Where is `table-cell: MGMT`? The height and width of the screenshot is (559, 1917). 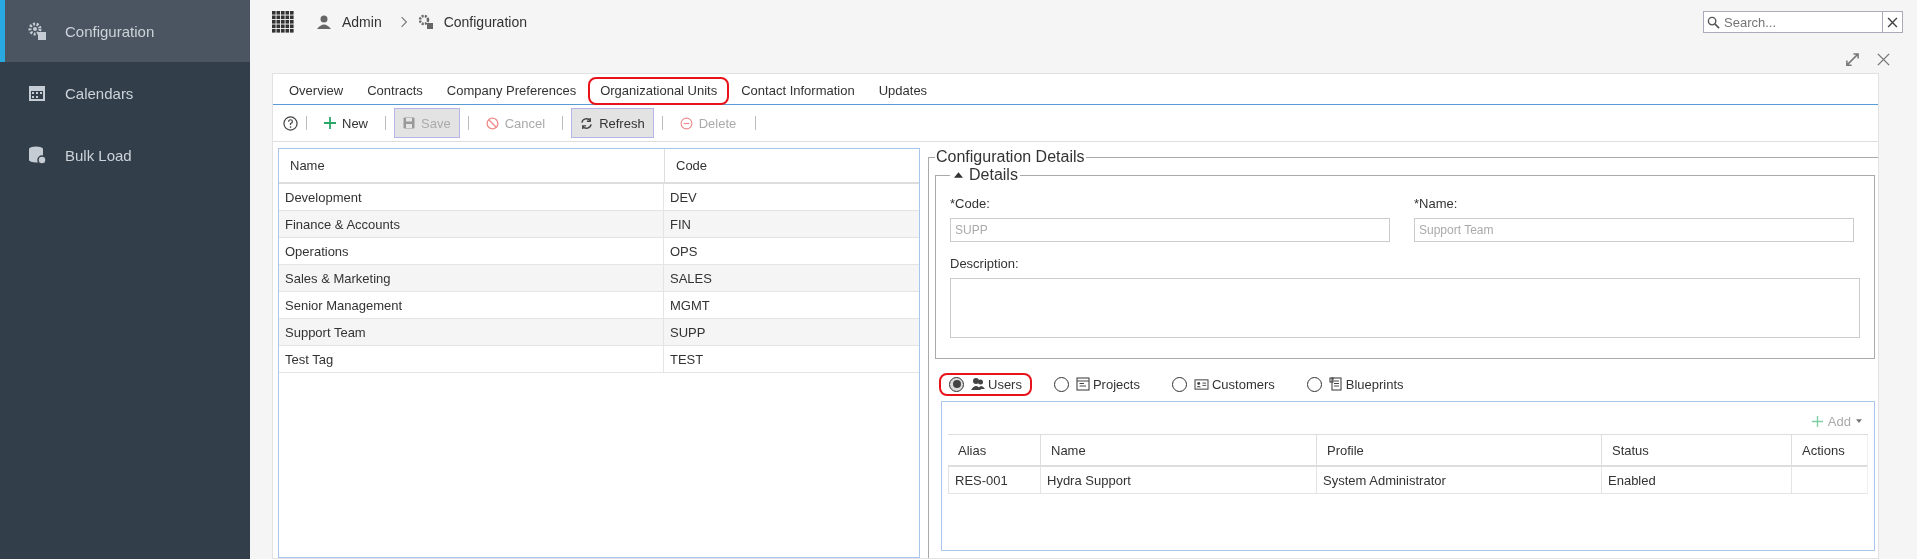
table-cell: MGMT is located at coordinates (791, 305).